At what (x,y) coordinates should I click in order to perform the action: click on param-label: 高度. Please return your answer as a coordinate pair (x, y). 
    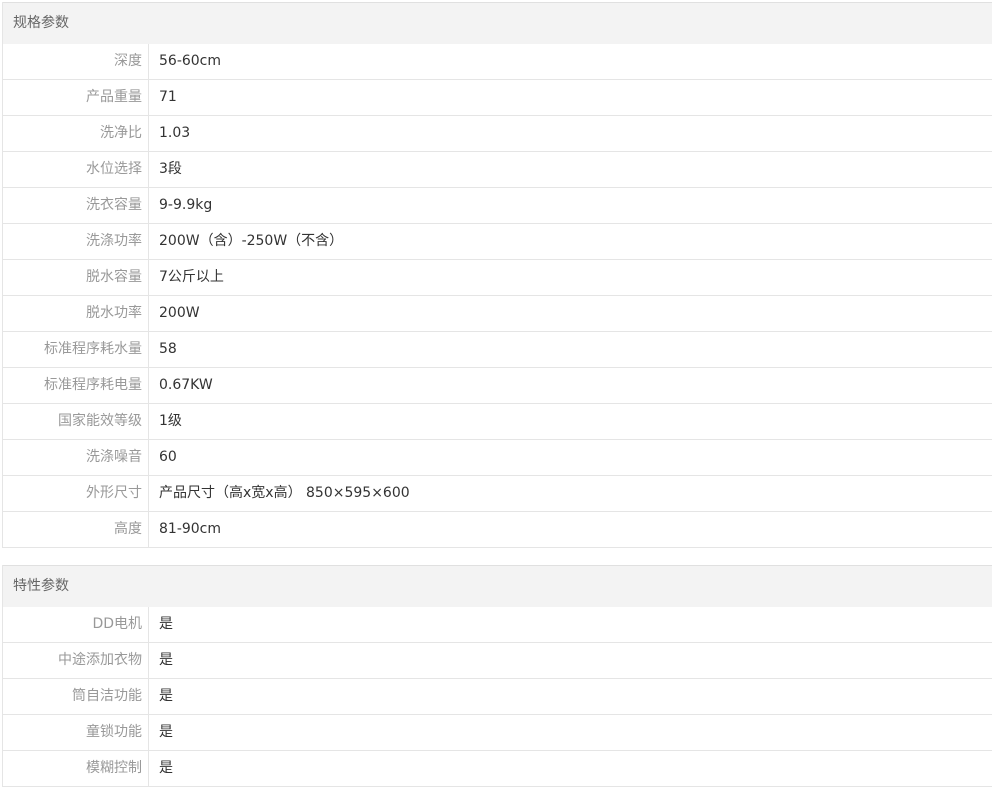
    Looking at the image, I should click on (76, 529).